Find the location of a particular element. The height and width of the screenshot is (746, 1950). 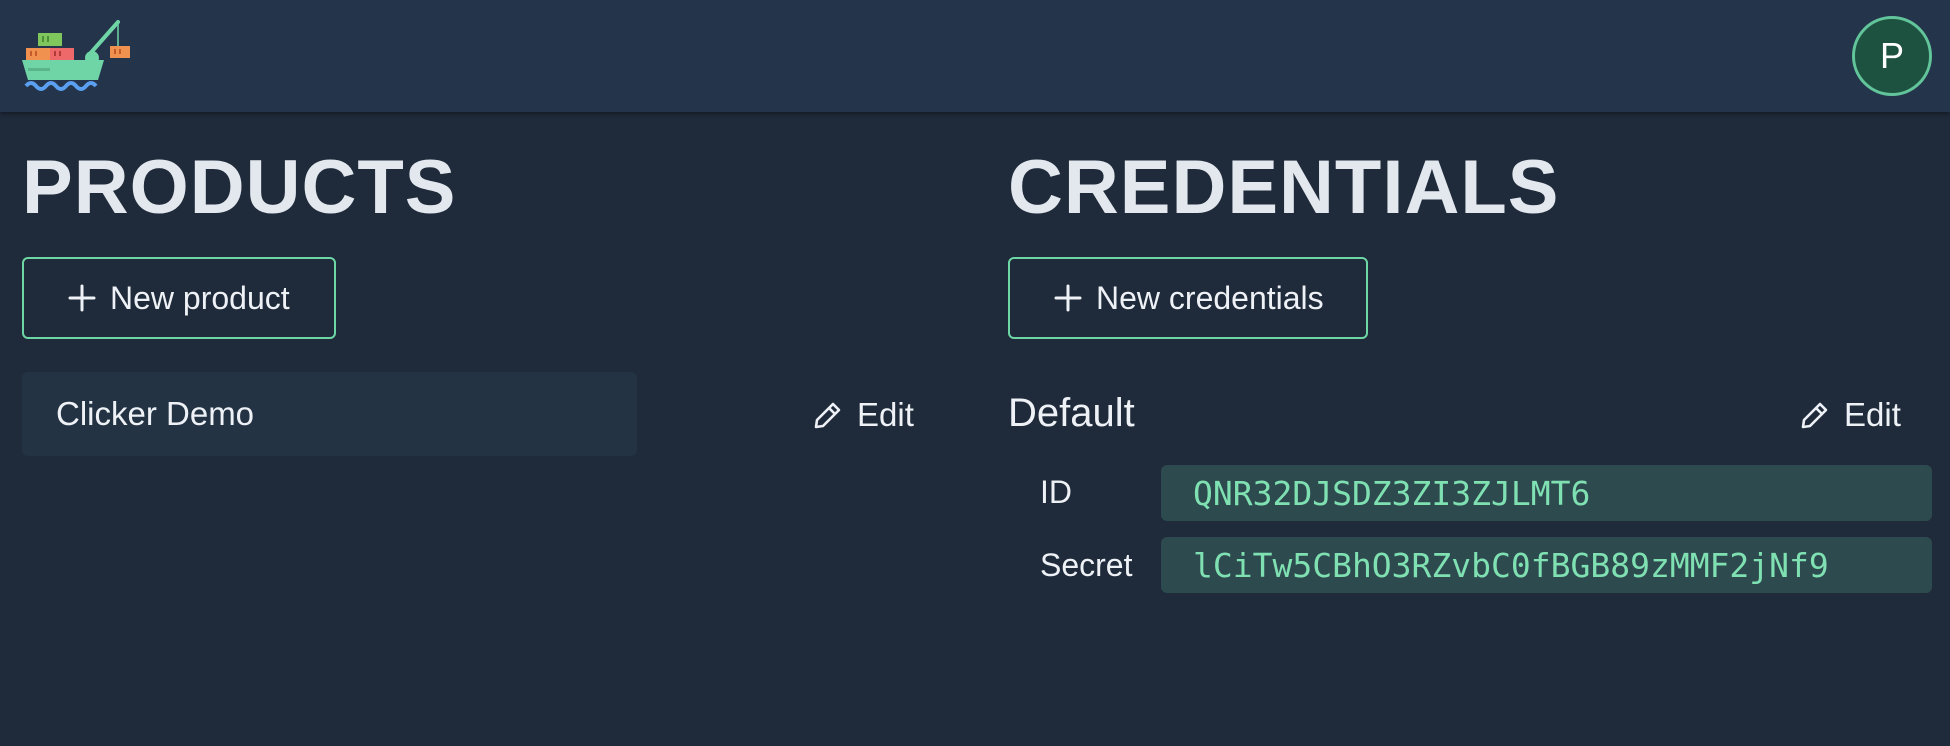

credentials-title: CREDENTIALS is located at coordinates (1284, 187).